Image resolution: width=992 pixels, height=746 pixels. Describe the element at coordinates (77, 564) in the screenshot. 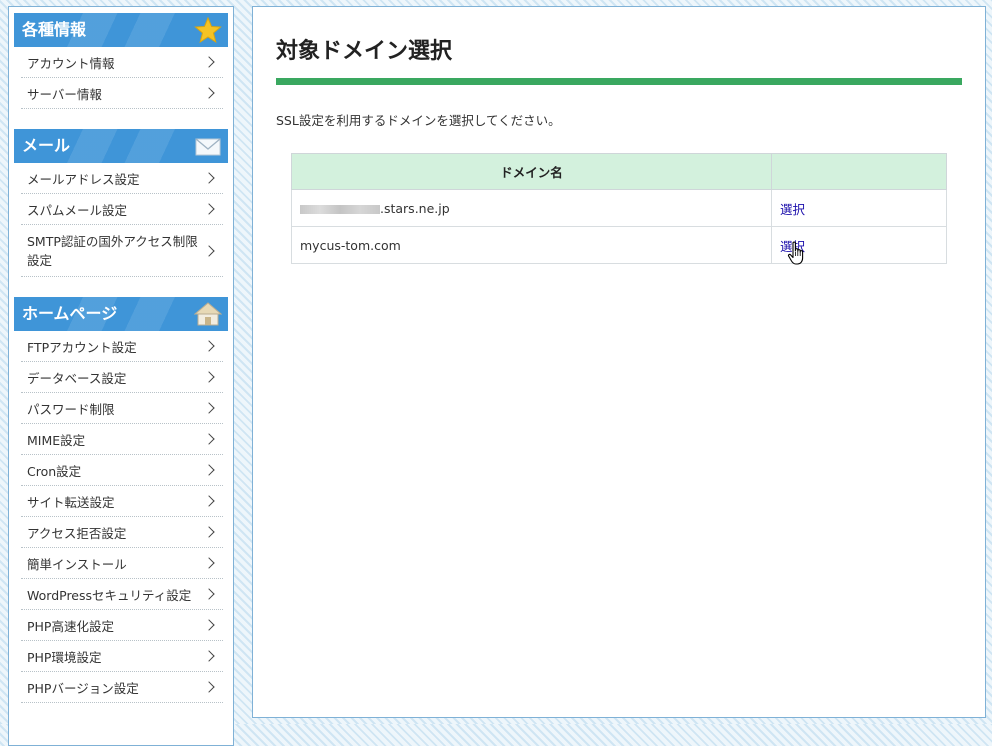

I see `sidebar-item-label: 簡単インストール` at that location.